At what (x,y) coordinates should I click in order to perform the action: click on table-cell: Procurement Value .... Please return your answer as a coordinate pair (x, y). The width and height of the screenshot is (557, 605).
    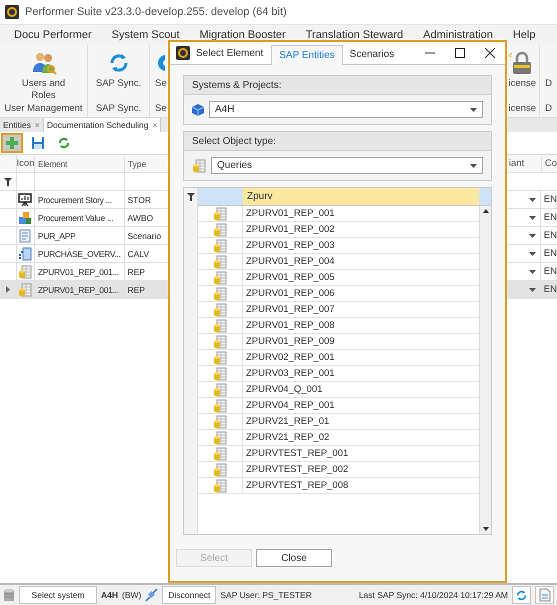
    Looking at the image, I should click on (79, 217).